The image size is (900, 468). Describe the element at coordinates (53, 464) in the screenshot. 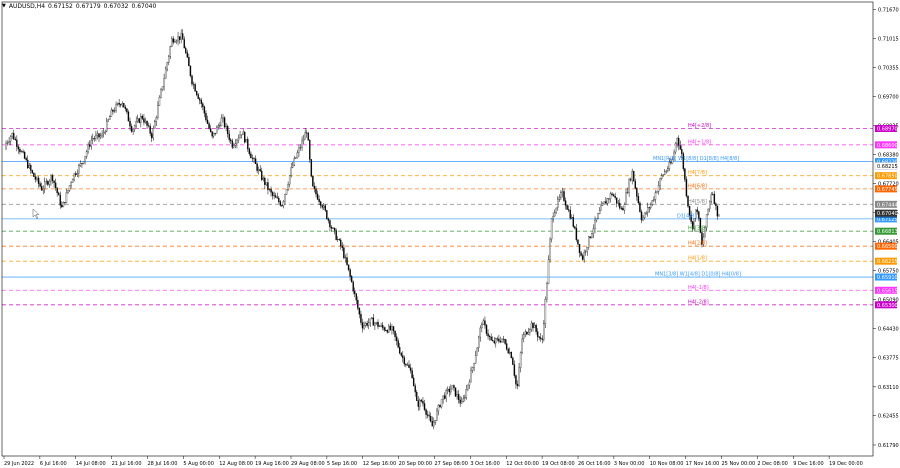

I see `x-tick-label: 6 Jul 16:00` at that location.